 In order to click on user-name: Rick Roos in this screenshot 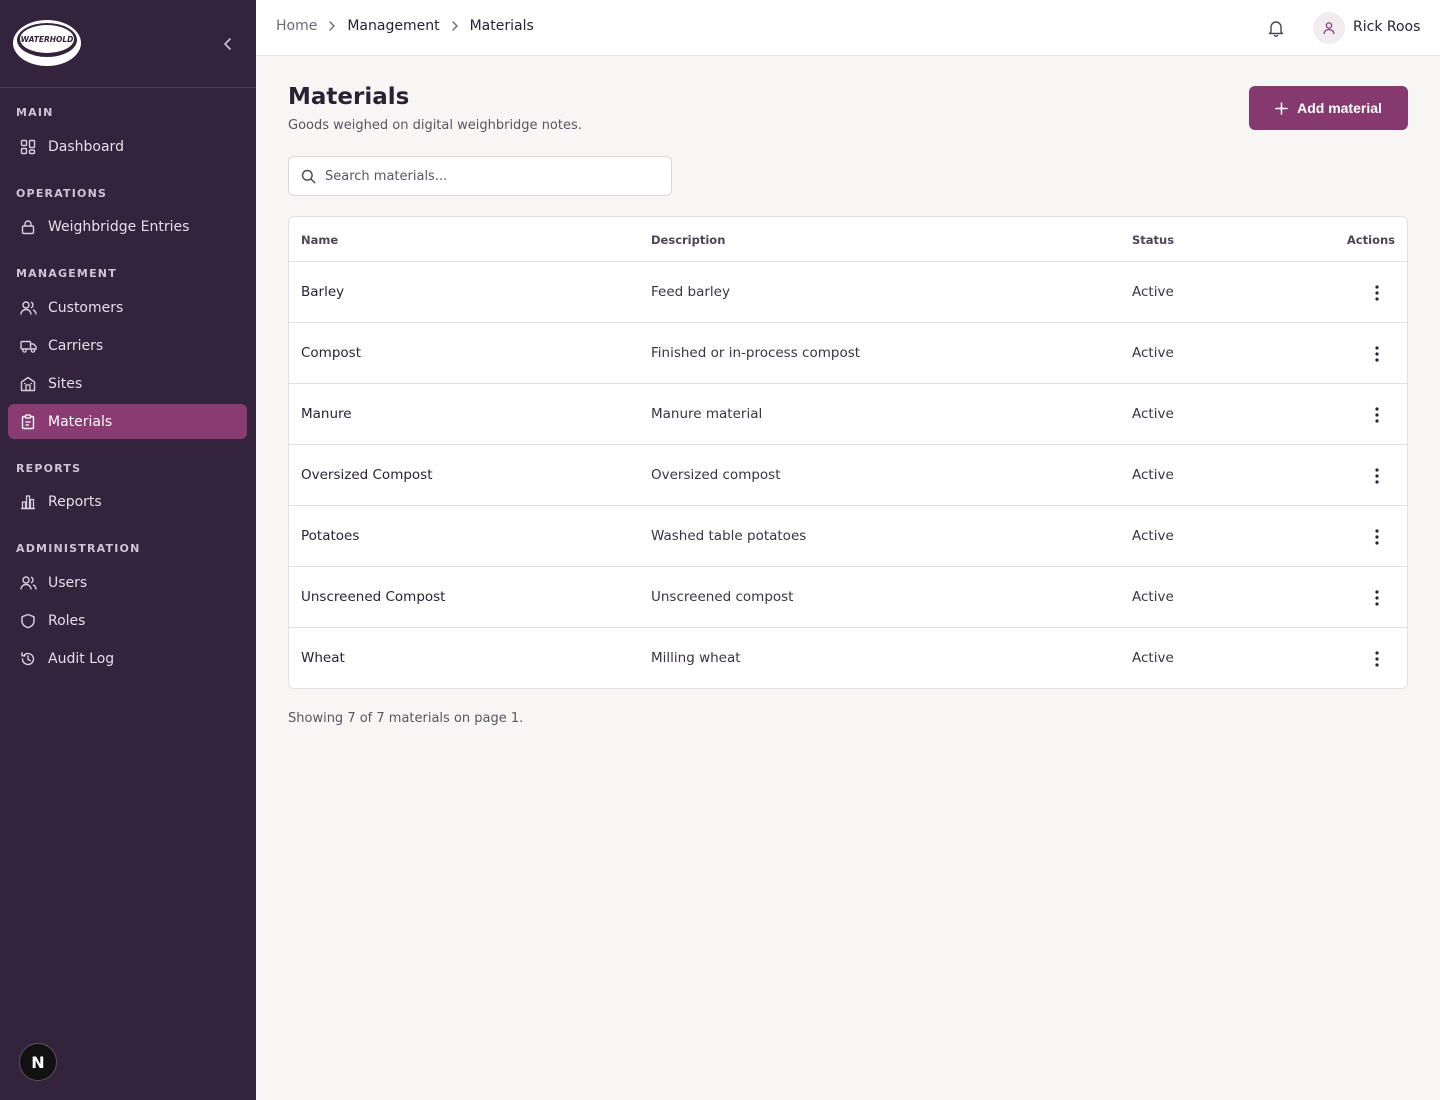, I will do `click(1386, 27)`.